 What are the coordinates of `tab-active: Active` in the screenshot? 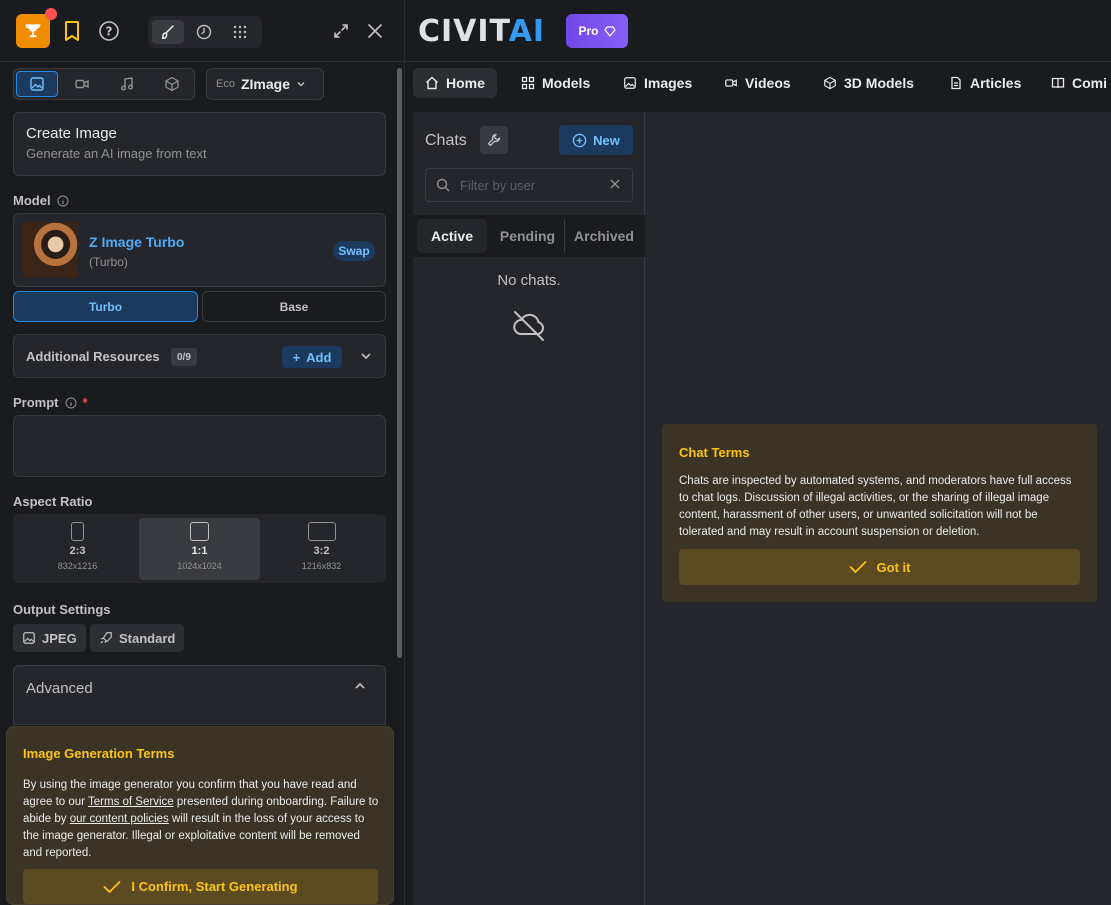 It's located at (452, 236).